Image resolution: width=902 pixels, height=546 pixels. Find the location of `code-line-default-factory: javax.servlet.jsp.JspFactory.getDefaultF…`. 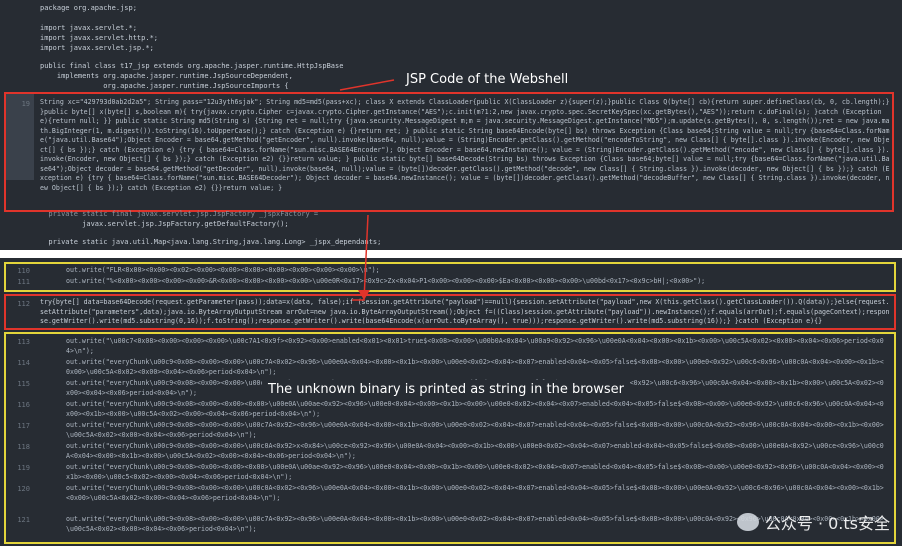

code-line-default-factory: javax.servlet.jsp.JspFactory.getDefaultF… is located at coordinates (164, 224).